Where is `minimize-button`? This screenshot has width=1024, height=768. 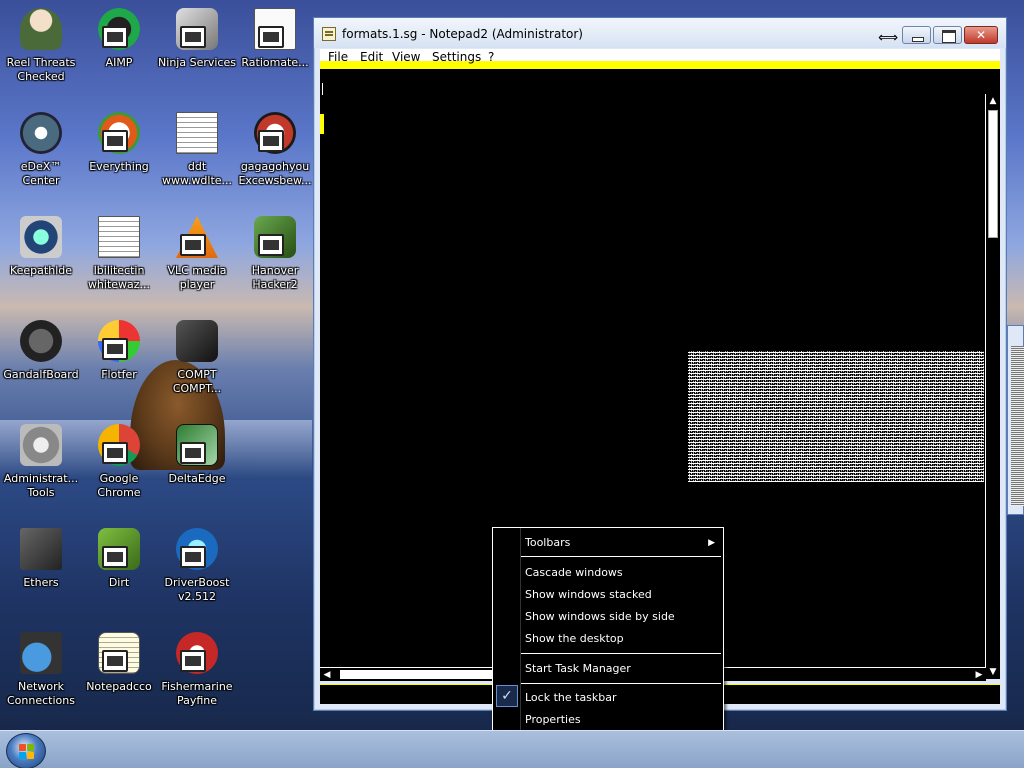 minimize-button is located at coordinates (916, 35).